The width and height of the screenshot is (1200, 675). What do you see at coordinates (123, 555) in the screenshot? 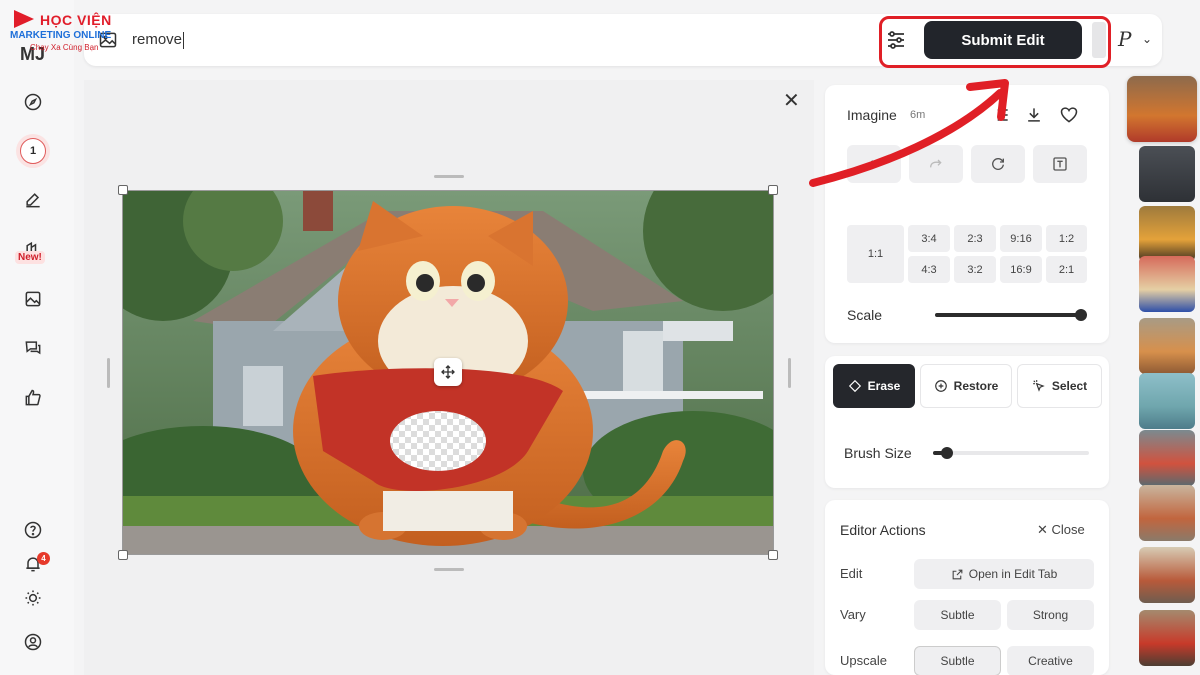
I see `resize-handle-bl` at bounding box center [123, 555].